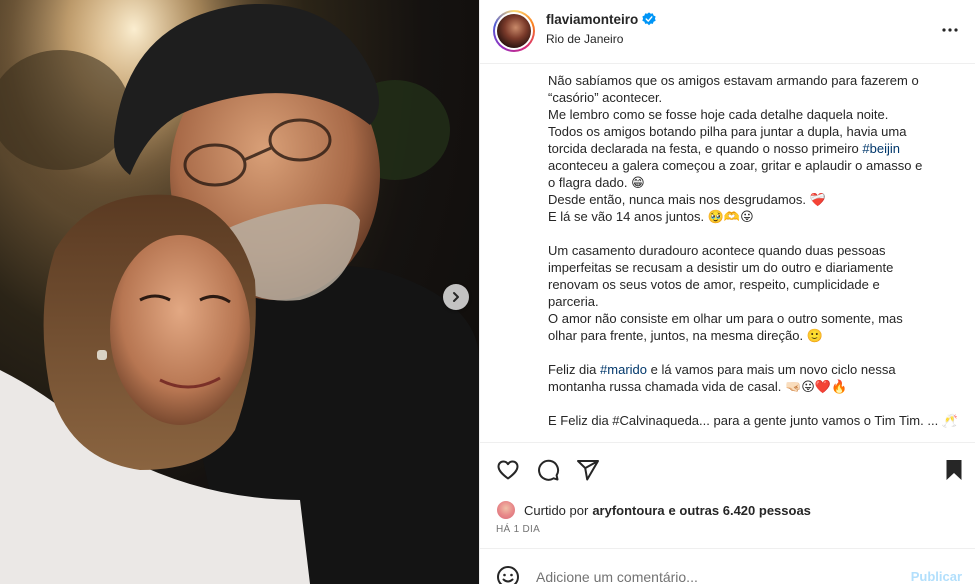 The width and height of the screenshot is (975, 584). I want to click on chevron-right-icon, so click(456, 297).